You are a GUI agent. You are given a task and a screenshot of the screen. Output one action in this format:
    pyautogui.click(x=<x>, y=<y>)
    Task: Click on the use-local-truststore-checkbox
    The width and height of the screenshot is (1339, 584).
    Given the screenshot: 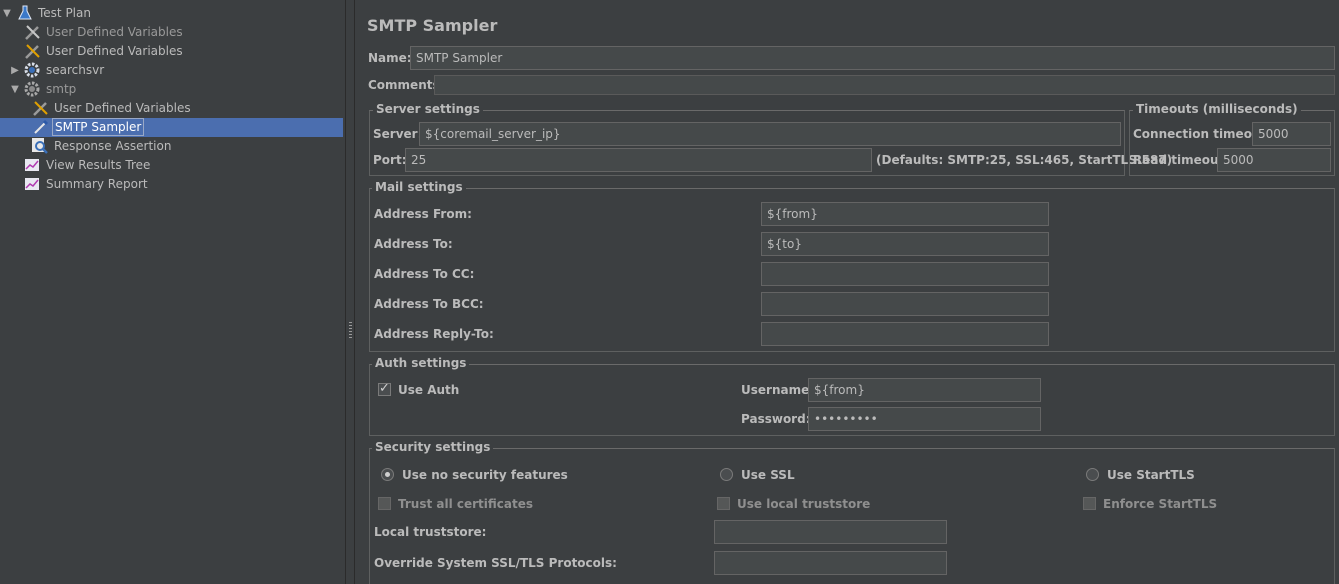 What is the action you would take?
    pyautogui.click(x=723, y=503)
    